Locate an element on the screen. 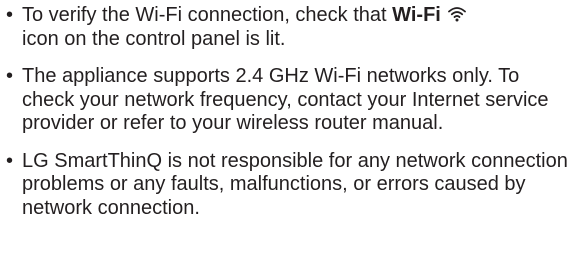 The height and width of the screenshot is (269, 573). note-text-after: icon on the control panel is lit. is located at coordinates (154, 38).